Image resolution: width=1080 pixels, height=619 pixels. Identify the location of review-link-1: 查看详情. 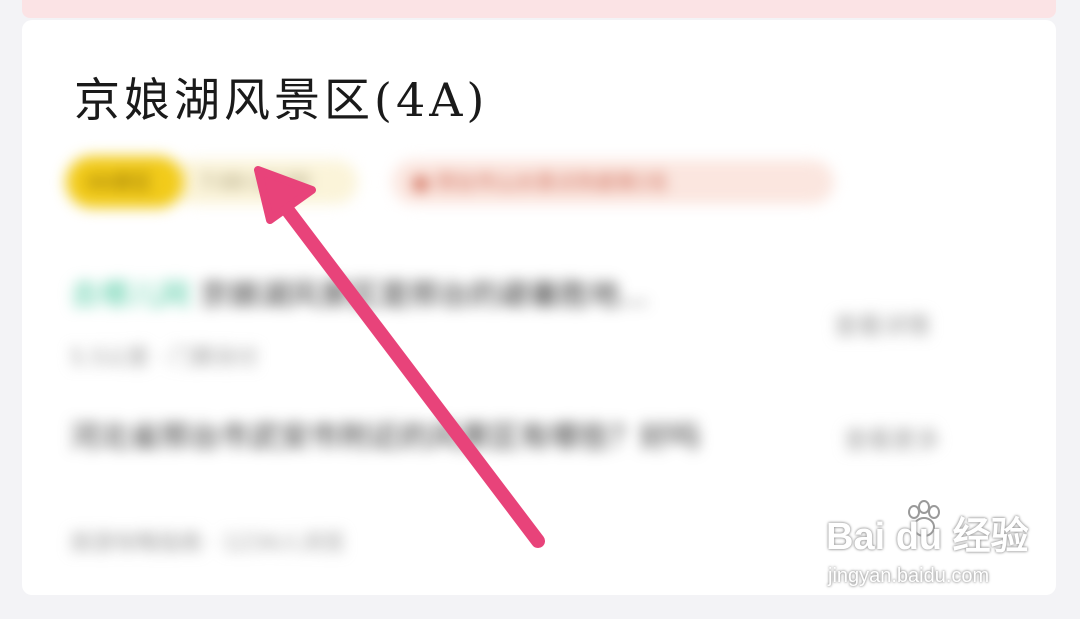
(882, 323).